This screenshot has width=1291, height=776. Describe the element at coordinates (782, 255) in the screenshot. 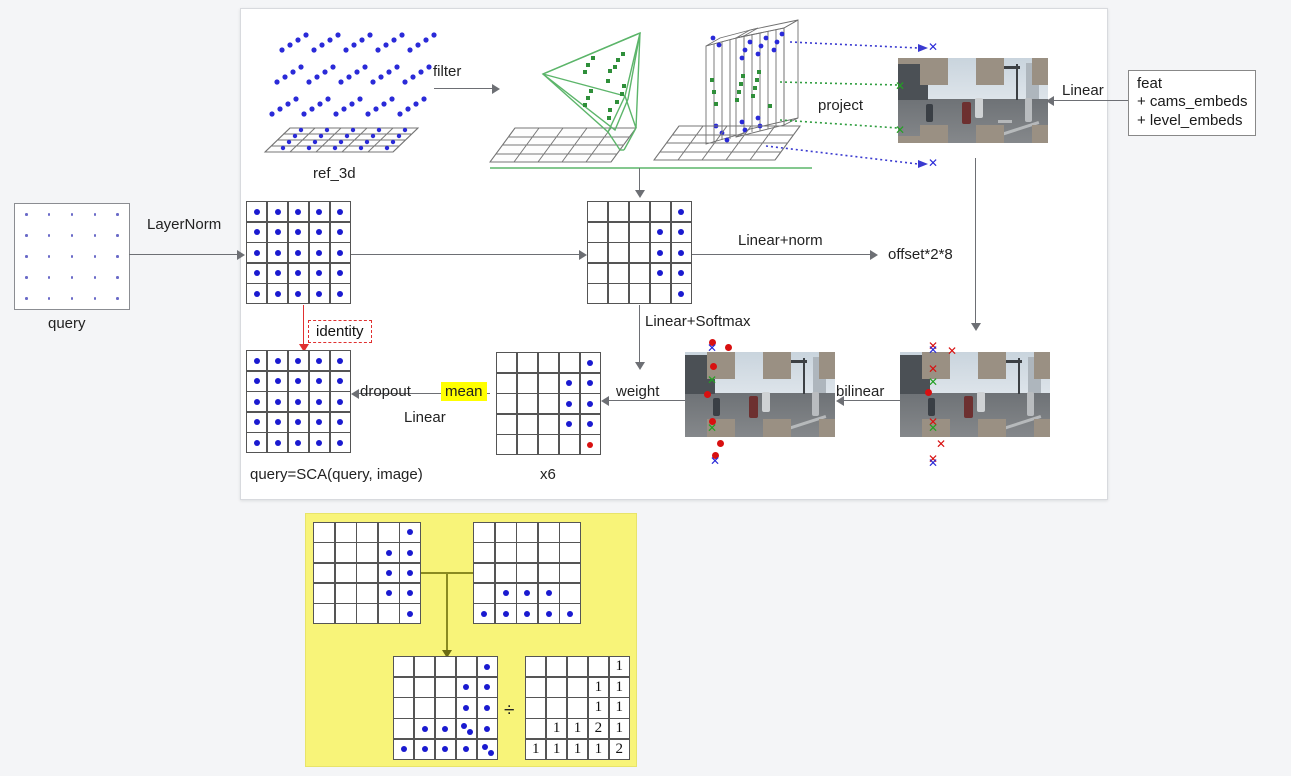

I see `linear-norm-arrow-line` at that location.